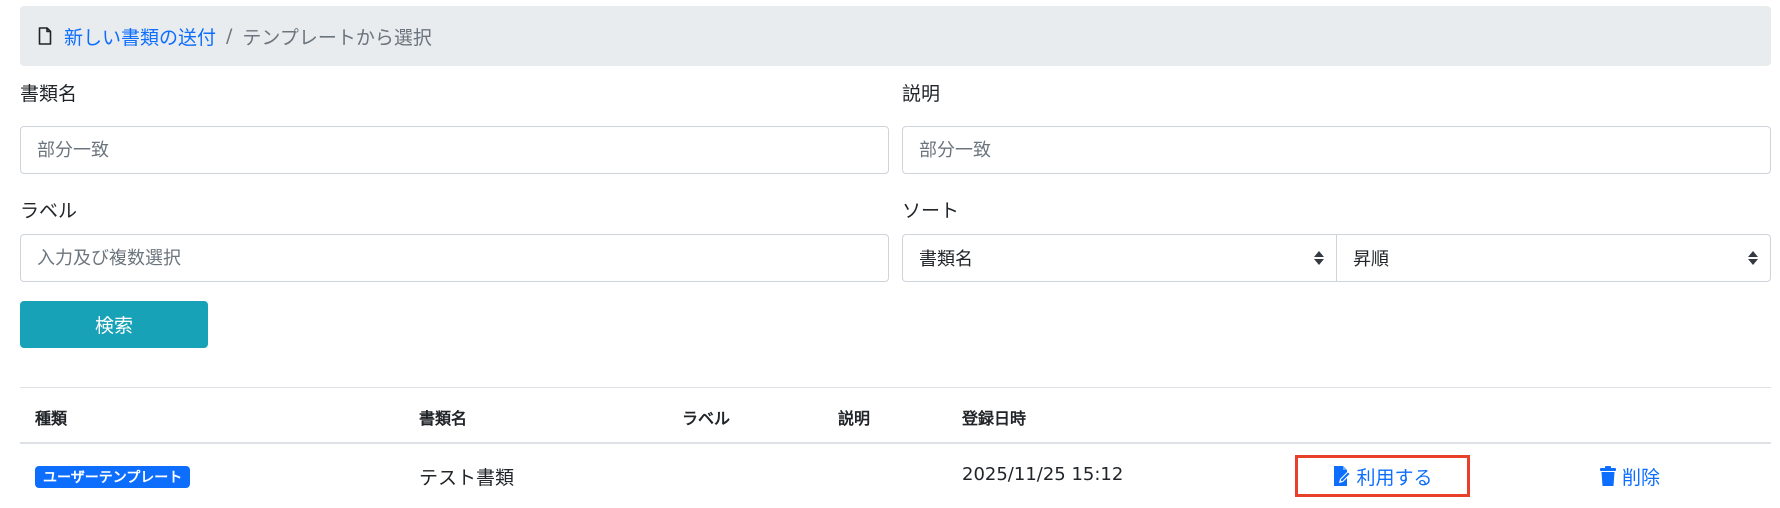  Describe the element at coordinates (454, 258) in the screenshot. I see `labels-input` at that location.